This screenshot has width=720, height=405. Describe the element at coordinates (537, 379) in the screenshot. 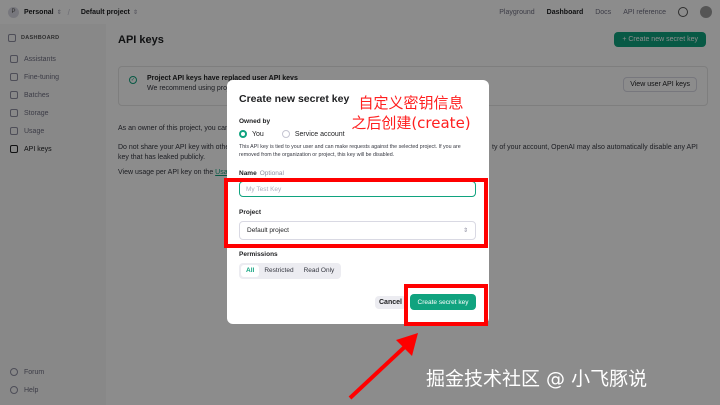

I see `watermark: 掘金技术社区 @ 小飞豚说` at that location.